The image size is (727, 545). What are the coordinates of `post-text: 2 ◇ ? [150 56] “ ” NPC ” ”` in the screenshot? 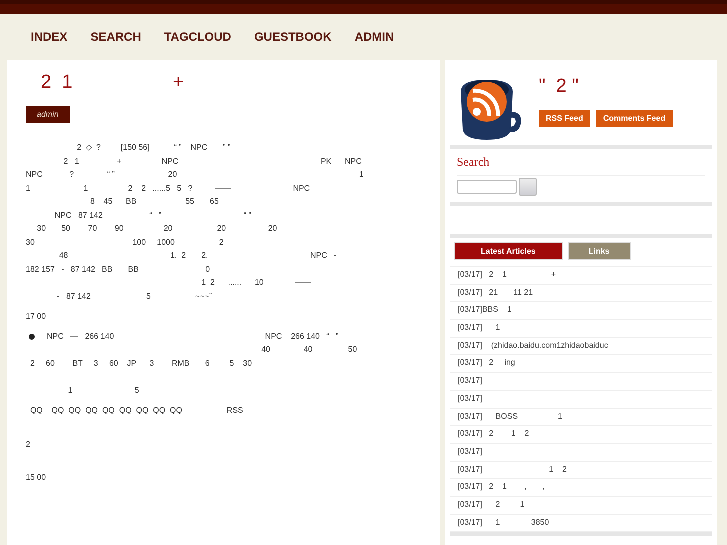 It's located at (154, 148).